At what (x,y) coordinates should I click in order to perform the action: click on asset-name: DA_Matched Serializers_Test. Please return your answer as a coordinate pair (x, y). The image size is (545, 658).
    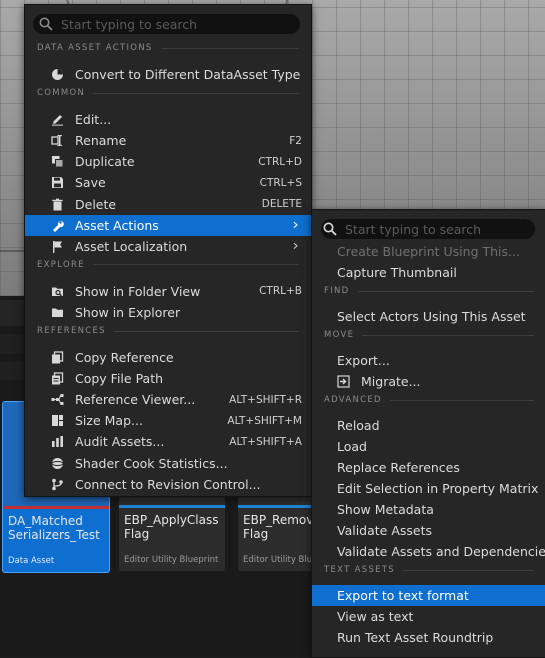
    Looking at the image, I should click on (54, 528).